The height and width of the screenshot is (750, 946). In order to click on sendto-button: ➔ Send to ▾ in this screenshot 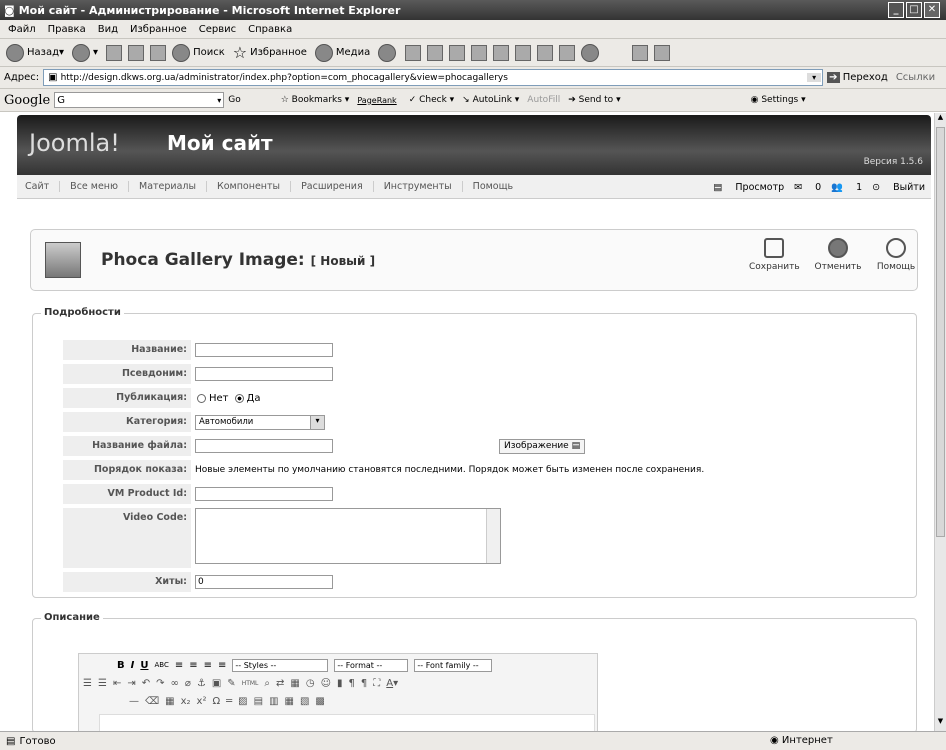, I will do `click(594, 100)`.